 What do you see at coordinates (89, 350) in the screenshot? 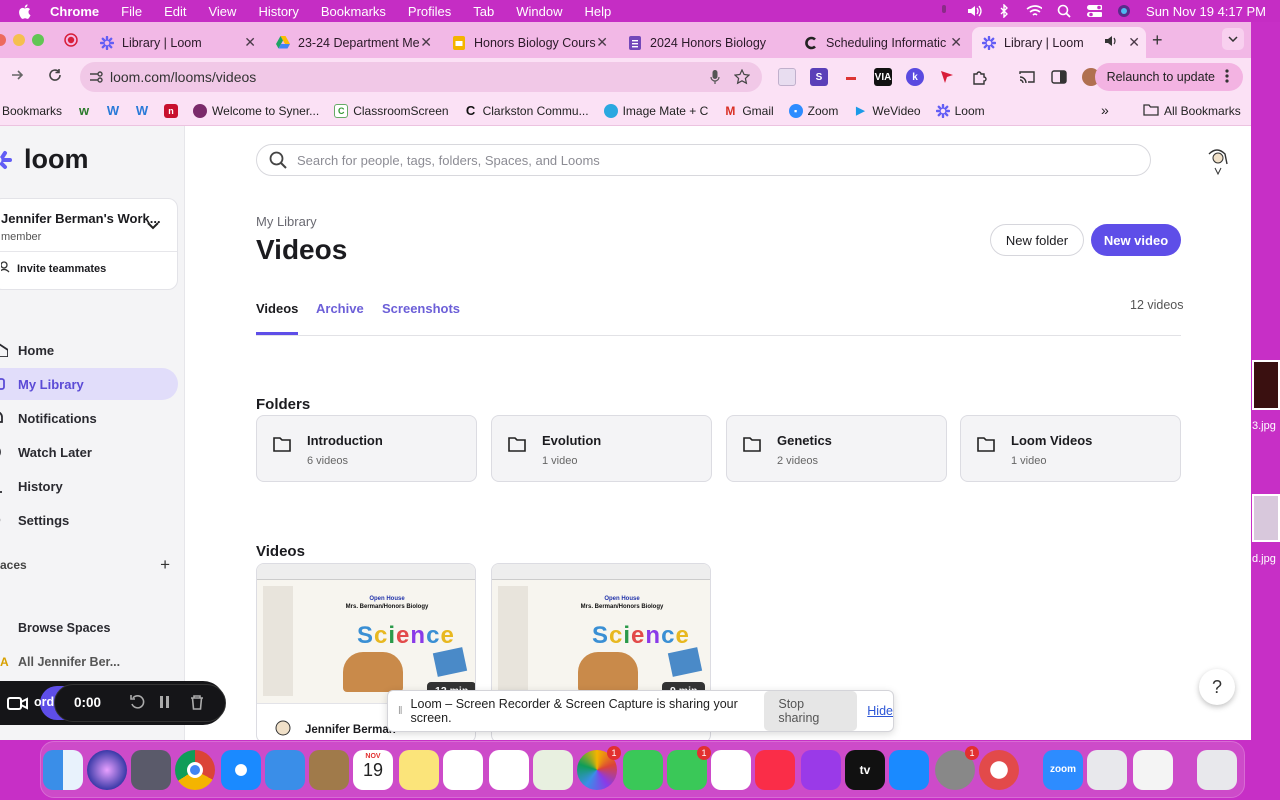
I see `nav-home: Home` at bounding box center [89, 350].